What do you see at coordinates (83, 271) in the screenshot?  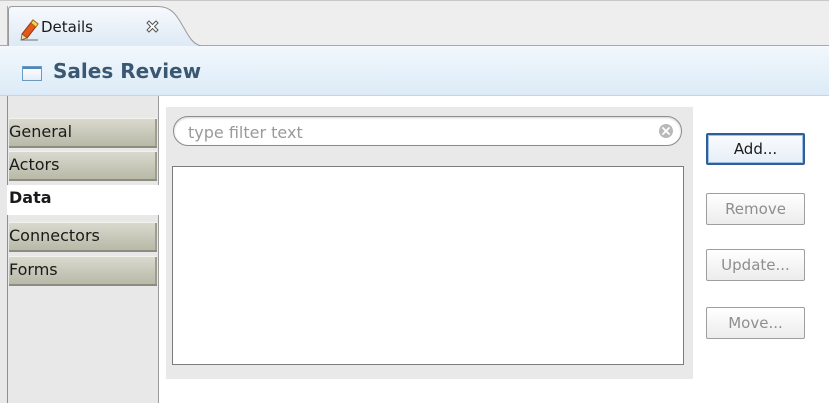 I see `sidebar-item-forms: Forms` at bounding box center [83, 271].